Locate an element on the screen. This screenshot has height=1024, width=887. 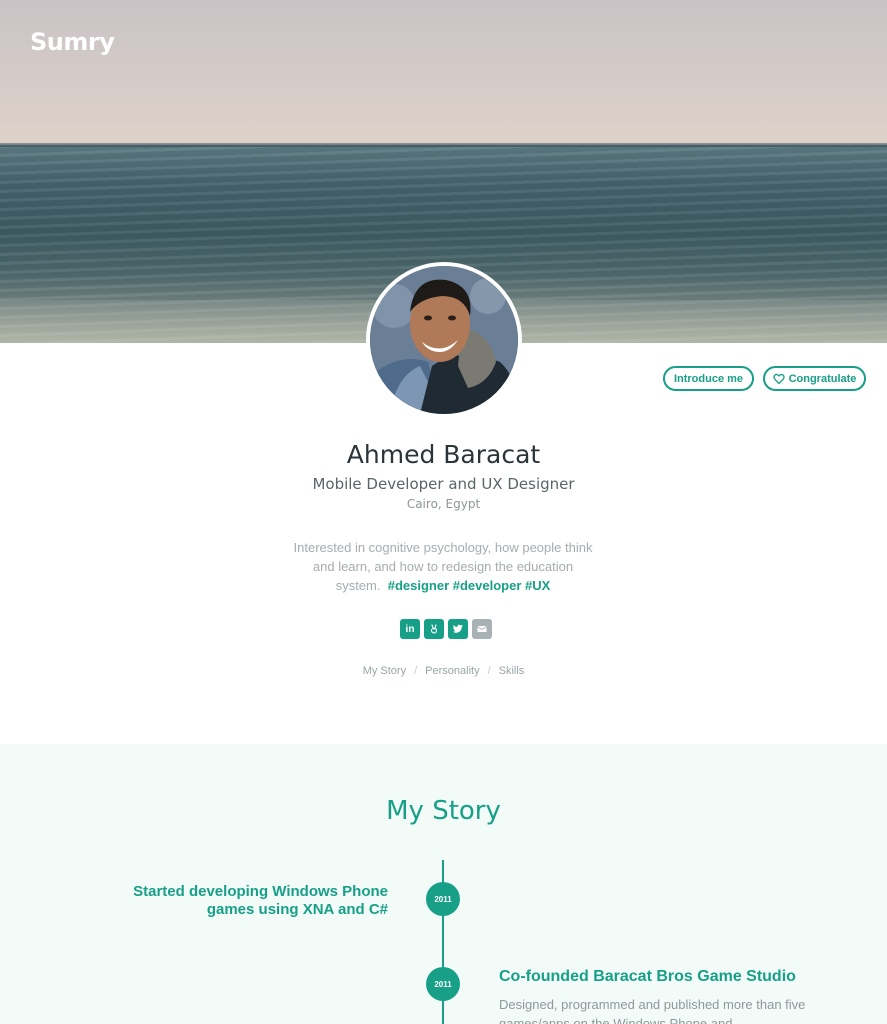
heart-icon is located at coordinates (778, 378).